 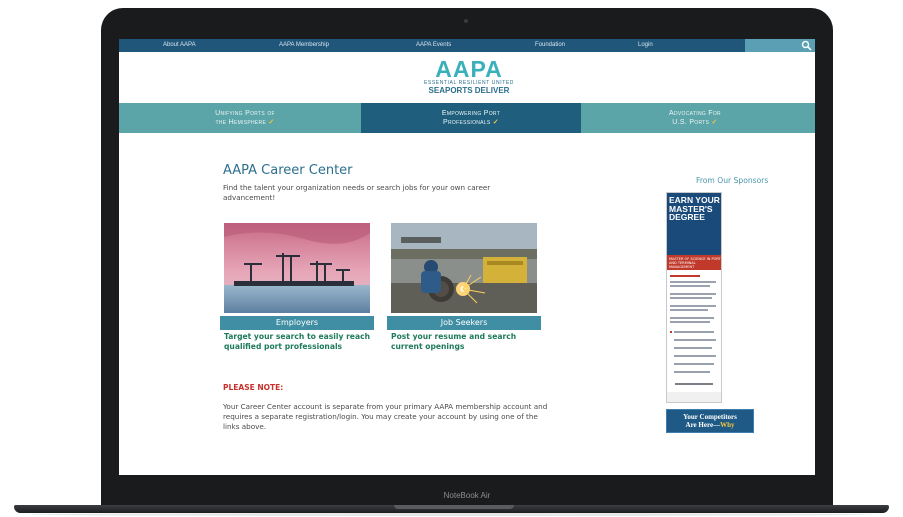 I want to click on nav-about-aapa: About AAPA, so click(x=179, y=45).